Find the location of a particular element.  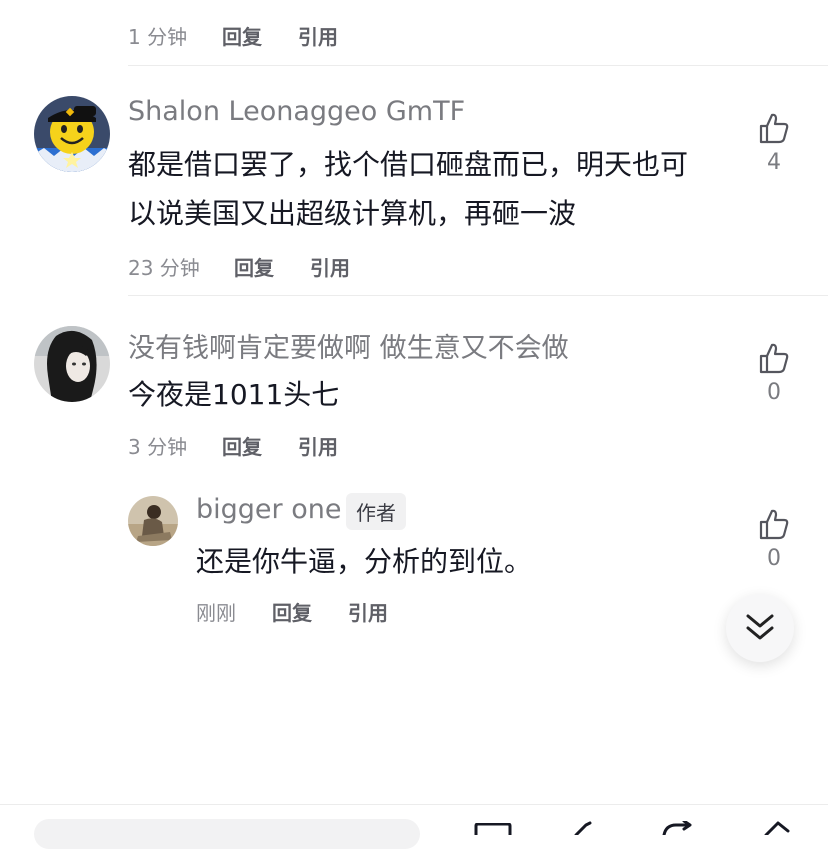

like-count: 4 is located at coordinates (774, 162).